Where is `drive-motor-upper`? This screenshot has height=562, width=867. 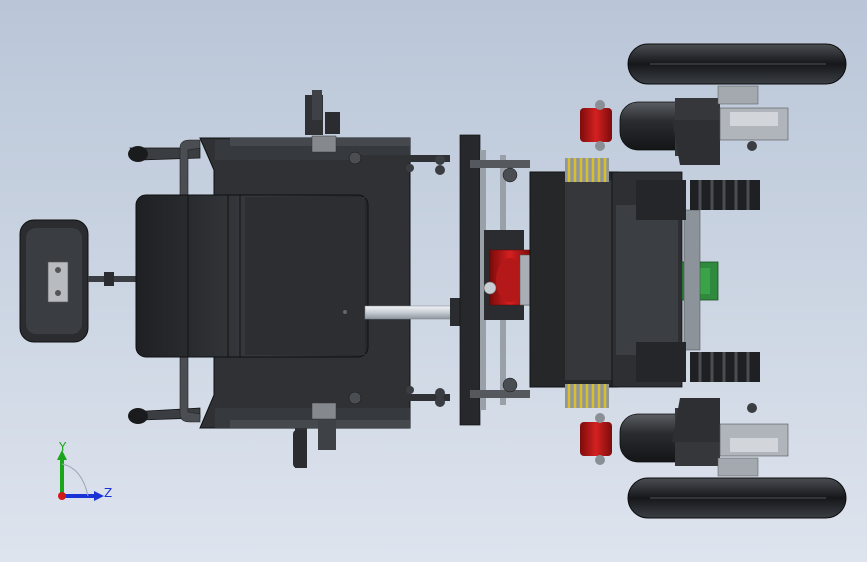
drive-motor-upper is located at coordinates (704, 125).